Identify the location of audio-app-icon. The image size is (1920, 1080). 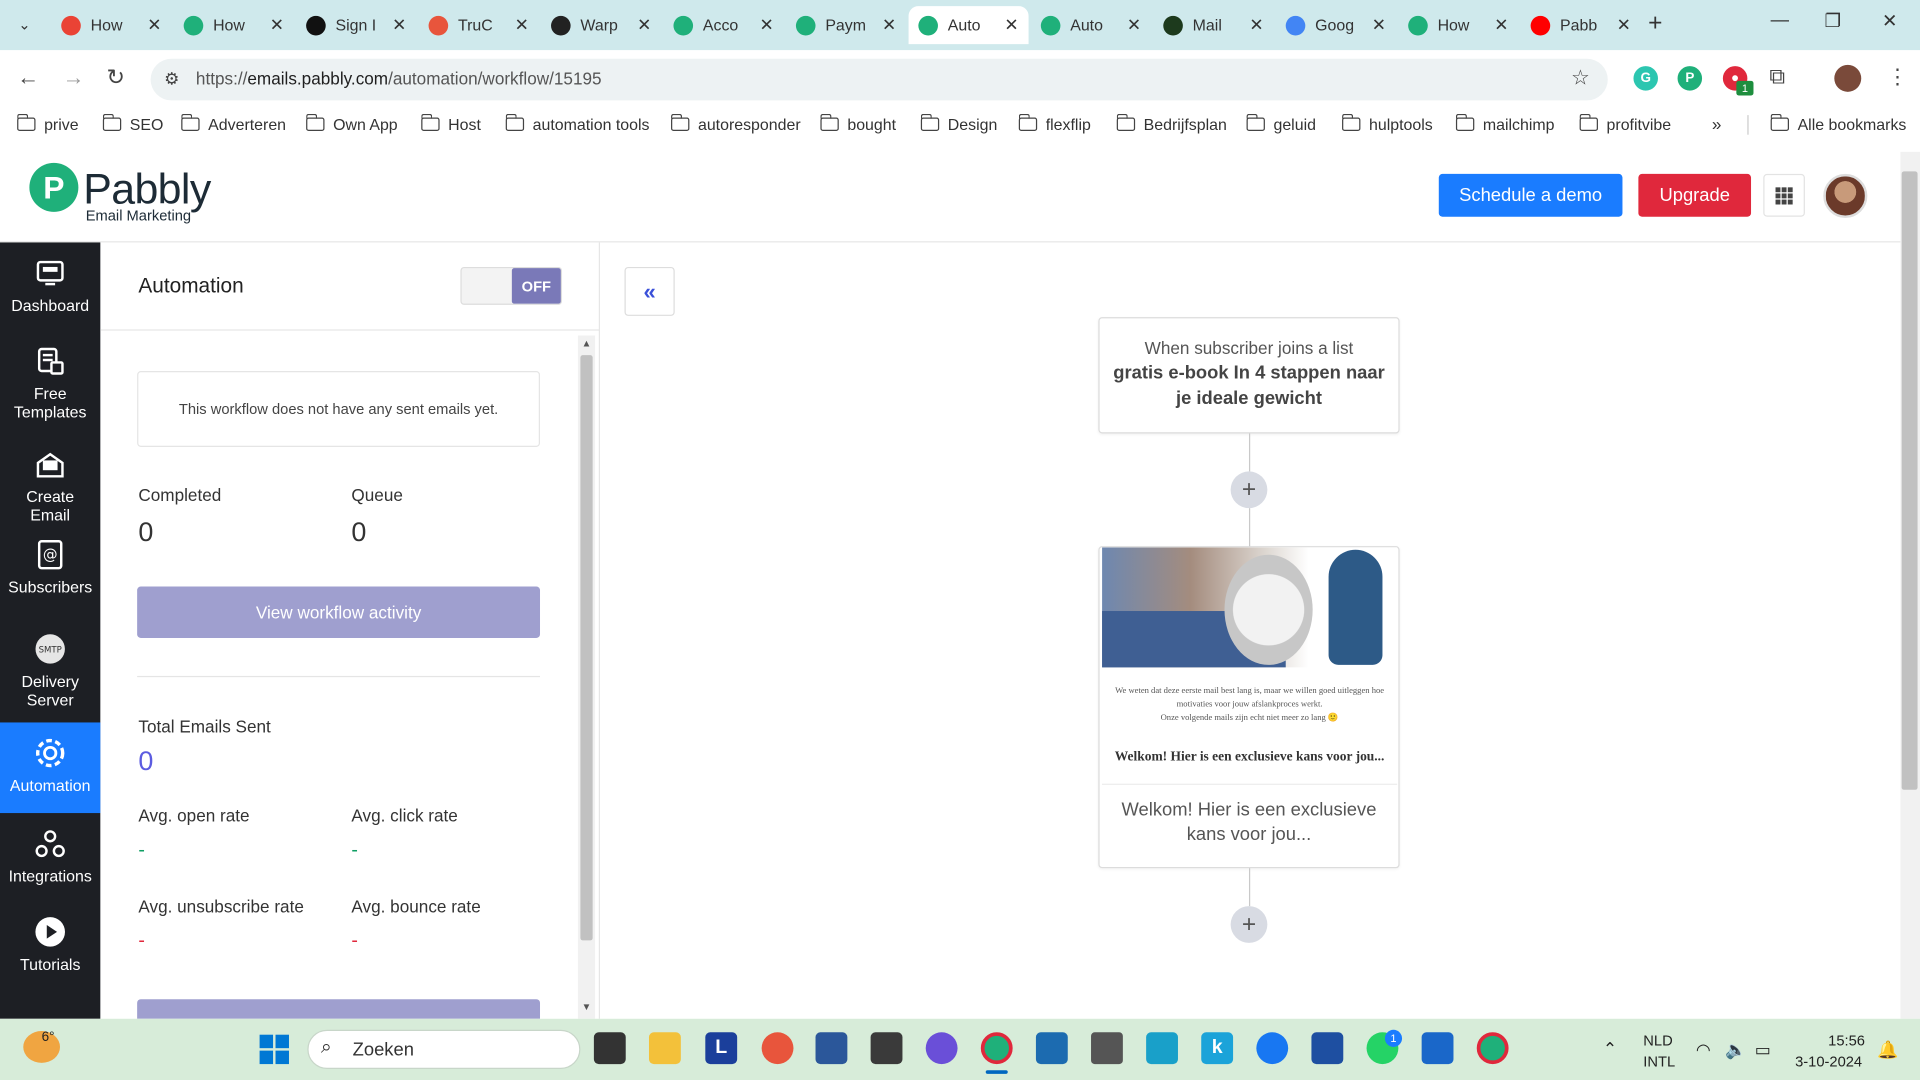
(886, 1048).